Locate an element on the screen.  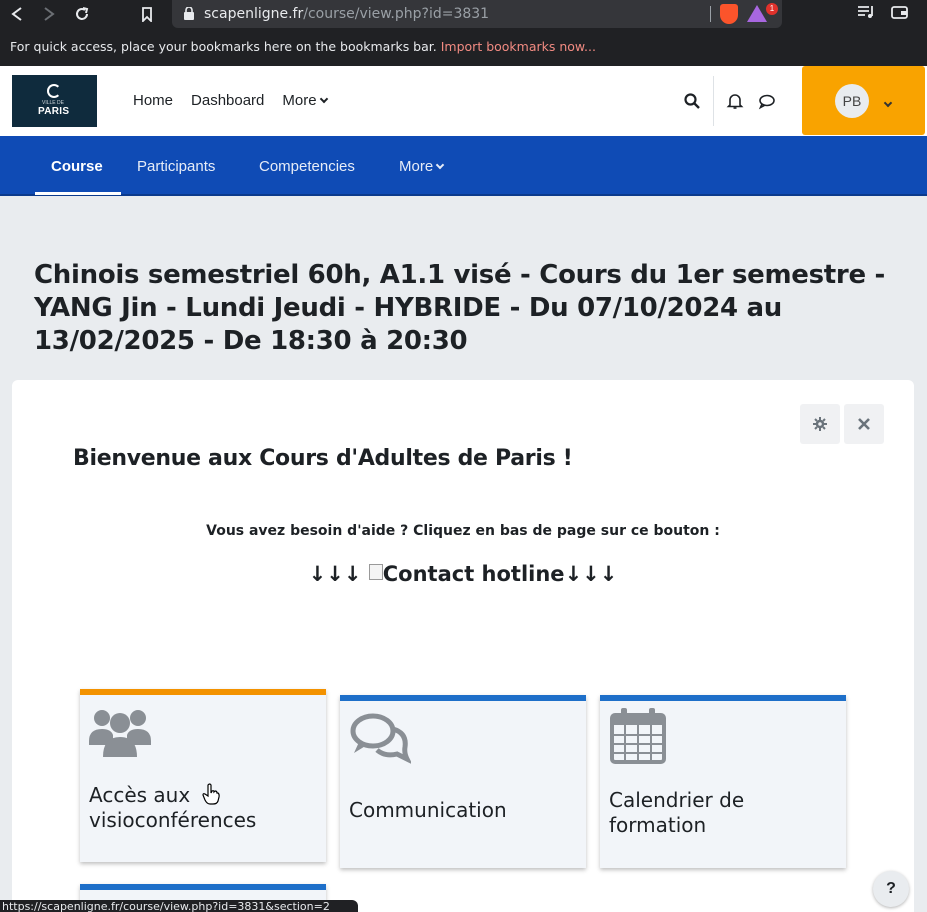
site-header: VILLE DE PARIS Home Dashboard More PB is located at coordinates (463, 101).